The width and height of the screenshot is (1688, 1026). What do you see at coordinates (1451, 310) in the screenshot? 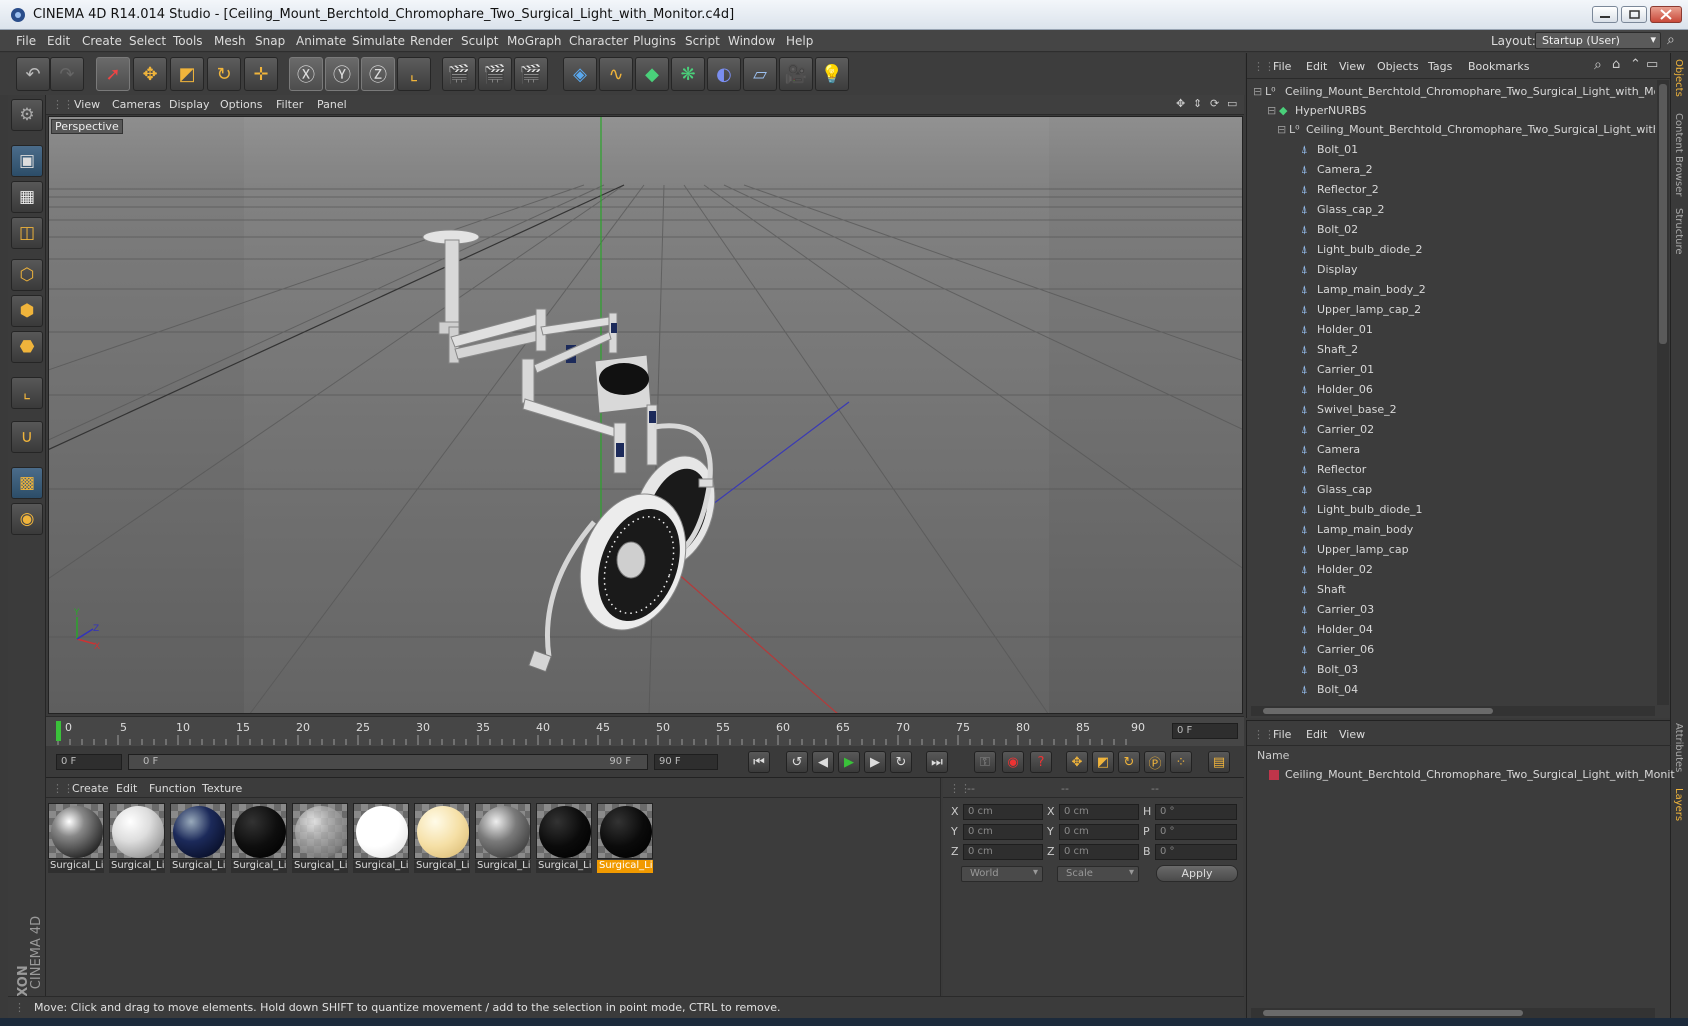
I see `tree-row: ⍋ Upper_lamp_cap_2` at bounding box center [1451, 310].